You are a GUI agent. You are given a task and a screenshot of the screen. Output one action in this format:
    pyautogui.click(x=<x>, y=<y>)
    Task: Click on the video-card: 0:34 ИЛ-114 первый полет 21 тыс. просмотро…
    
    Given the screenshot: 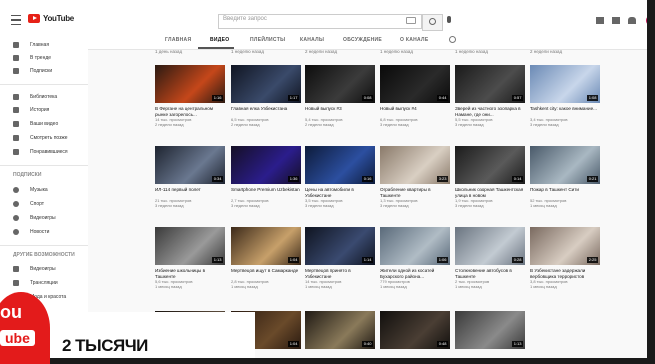 What is the action you would take?
    pyautogui.click(x=190, y=177)
    